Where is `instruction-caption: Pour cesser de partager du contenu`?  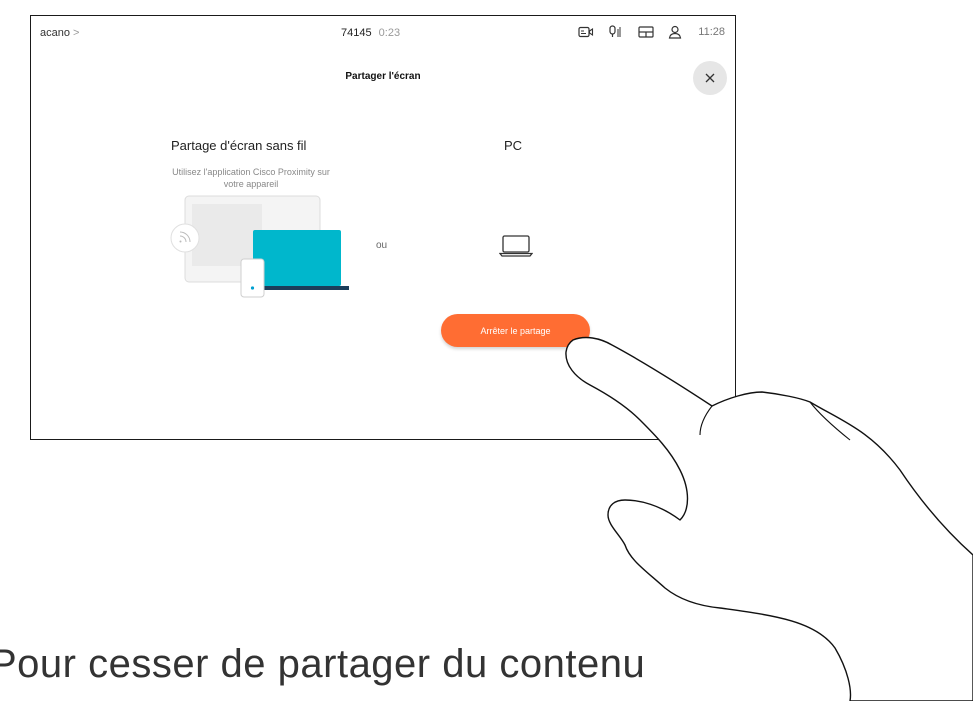 instruction-caption: Pour cesser de partager du contenu is located at coordinates (323, 664).